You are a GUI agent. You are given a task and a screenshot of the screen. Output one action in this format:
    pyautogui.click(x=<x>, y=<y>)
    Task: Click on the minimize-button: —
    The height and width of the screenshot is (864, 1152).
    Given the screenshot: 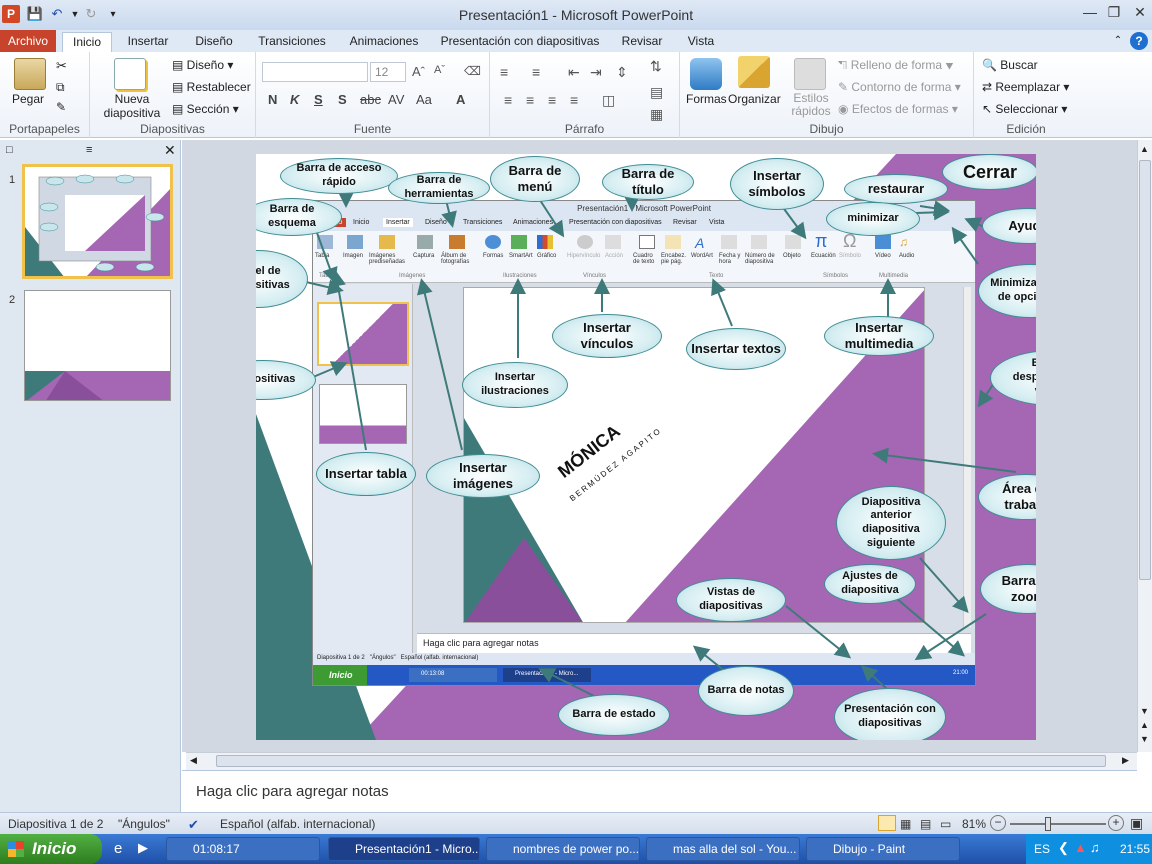 What is the action you would take?
    pyautogui.click(x=1090, y=14)
    